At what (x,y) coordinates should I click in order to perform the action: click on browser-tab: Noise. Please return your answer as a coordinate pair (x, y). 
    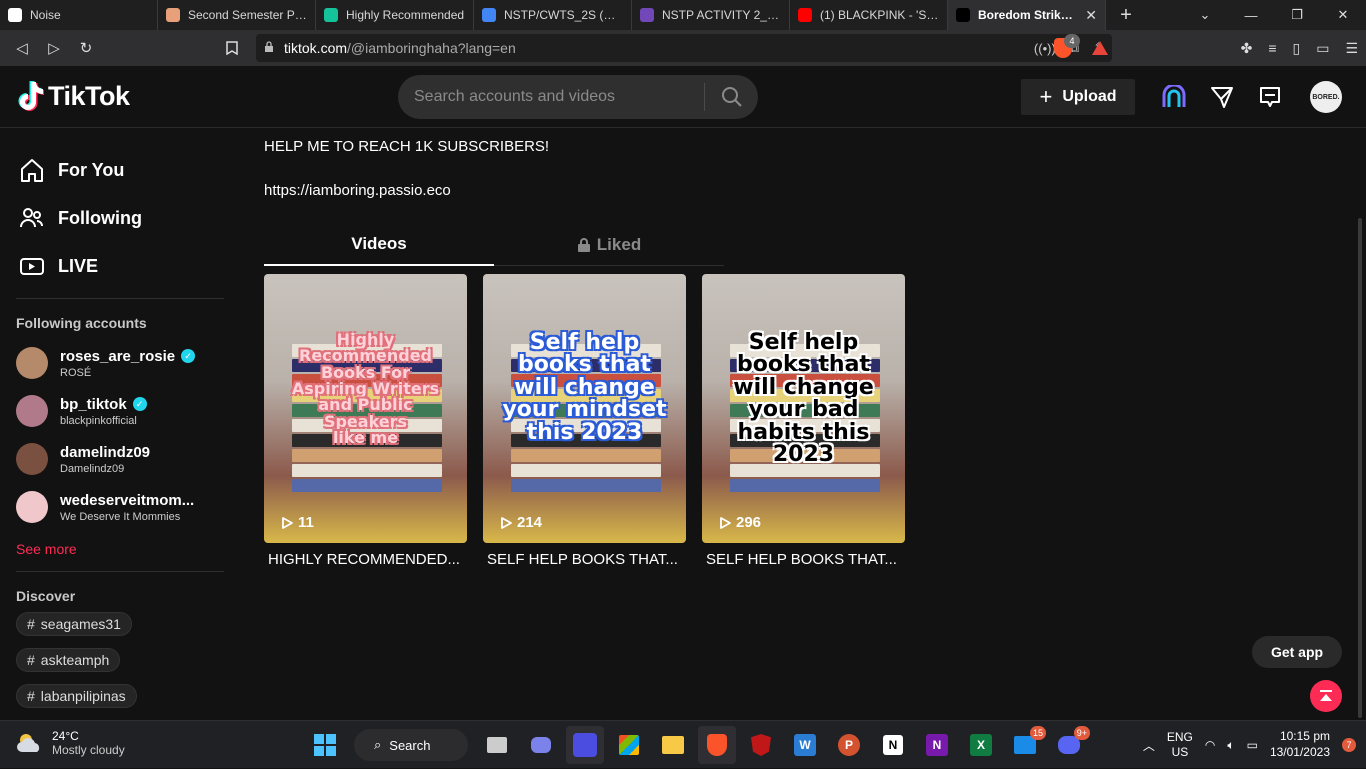
    Looking at the image, I should click on (79, 15).